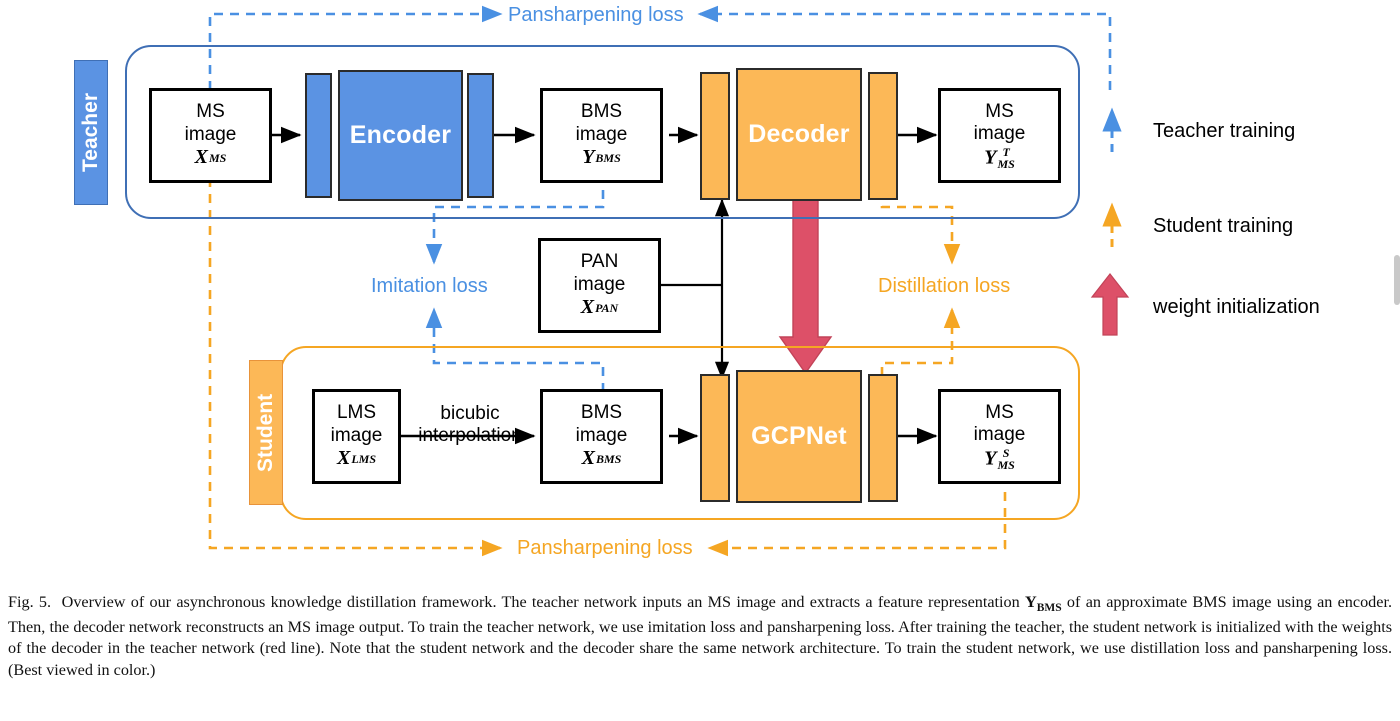  What do you see at coordinates (201, 157) in the screenshot?
I see `ms-input-symbol-base: X` at bounding box center [201, 157].